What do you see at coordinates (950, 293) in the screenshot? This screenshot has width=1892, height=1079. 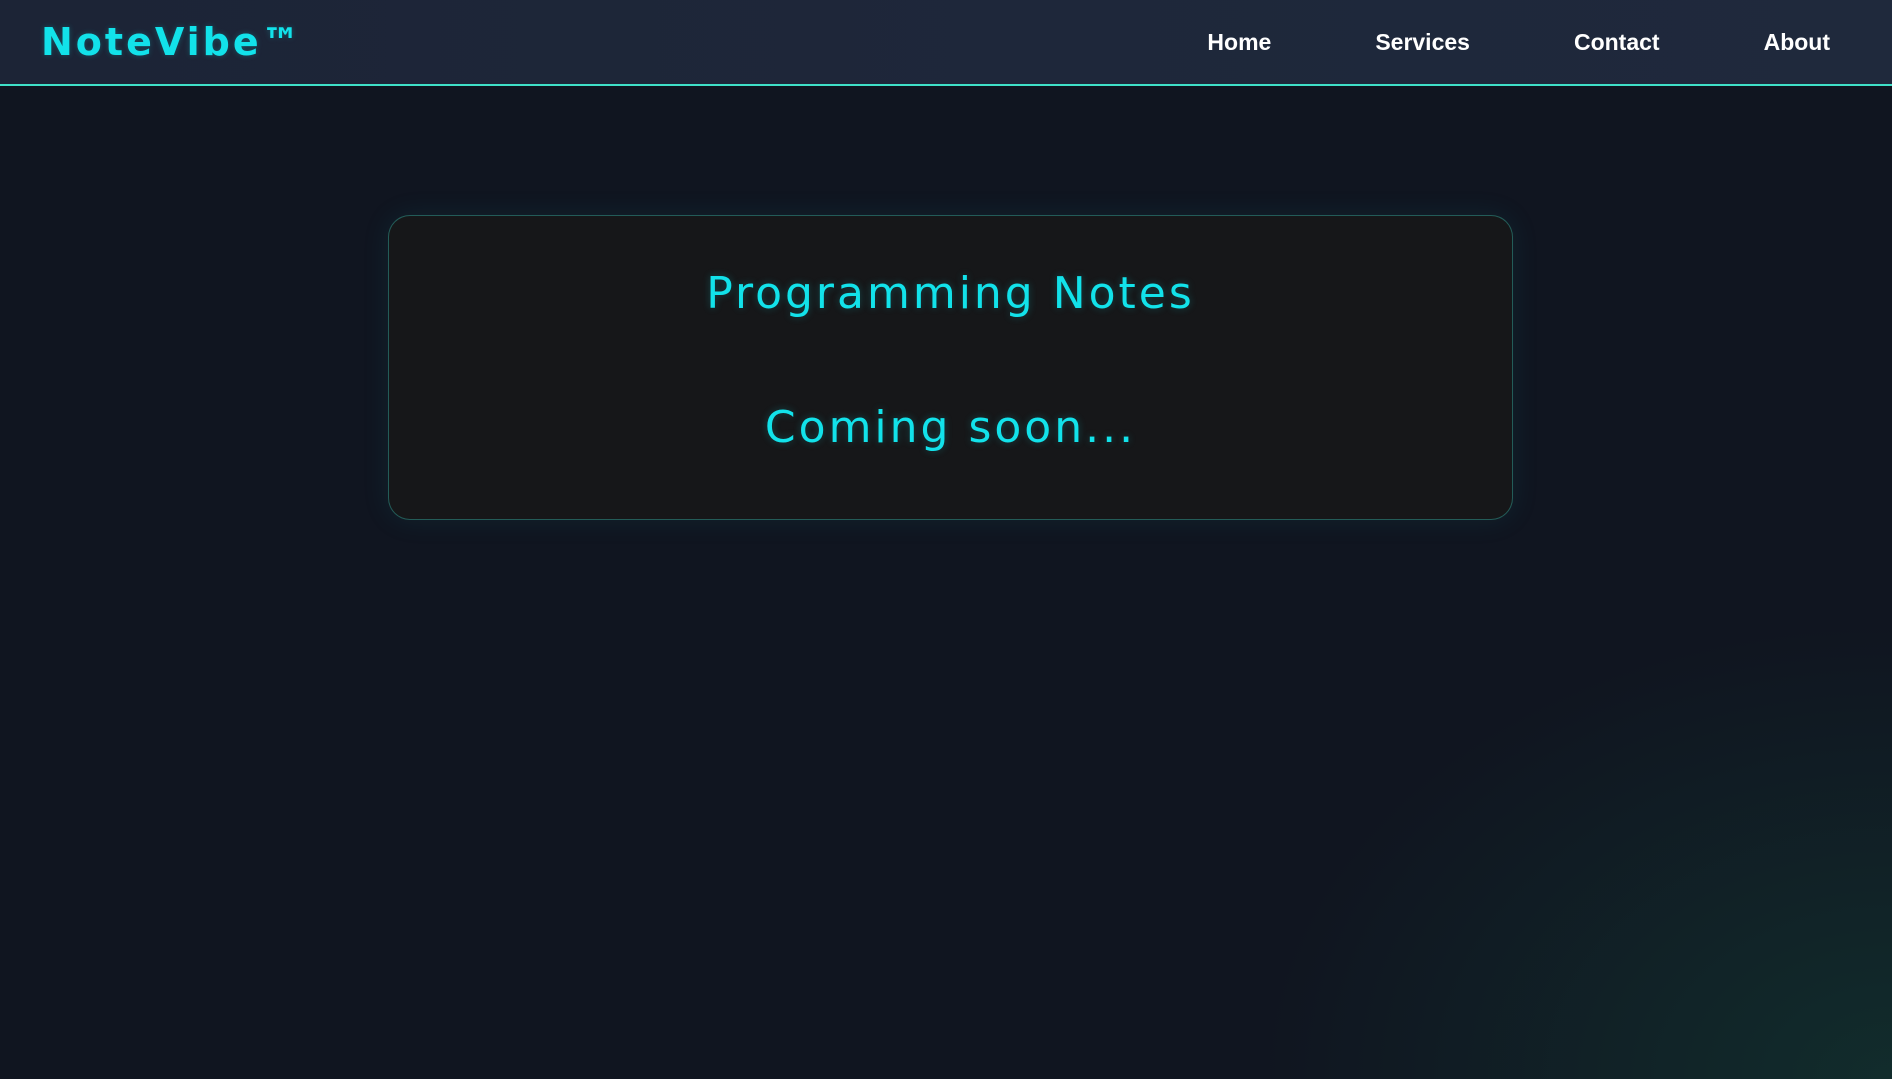 I see `card-title: Programming Notes` at bounding box center [950, 293].